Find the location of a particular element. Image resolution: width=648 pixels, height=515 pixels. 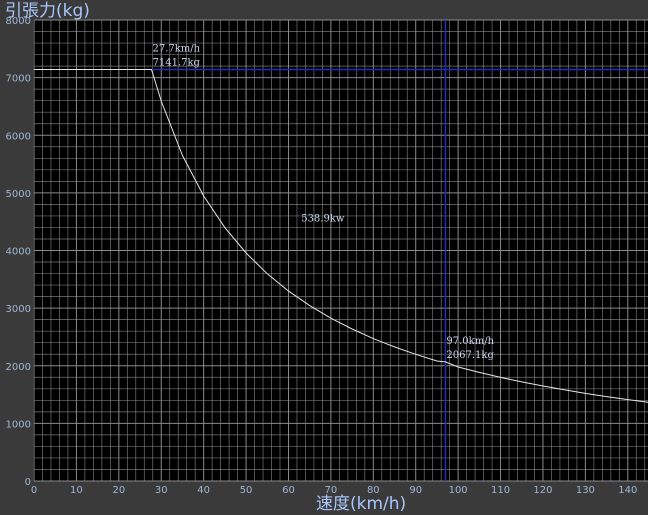

x-tick-label: 30 is located at coordinates (161, 490).